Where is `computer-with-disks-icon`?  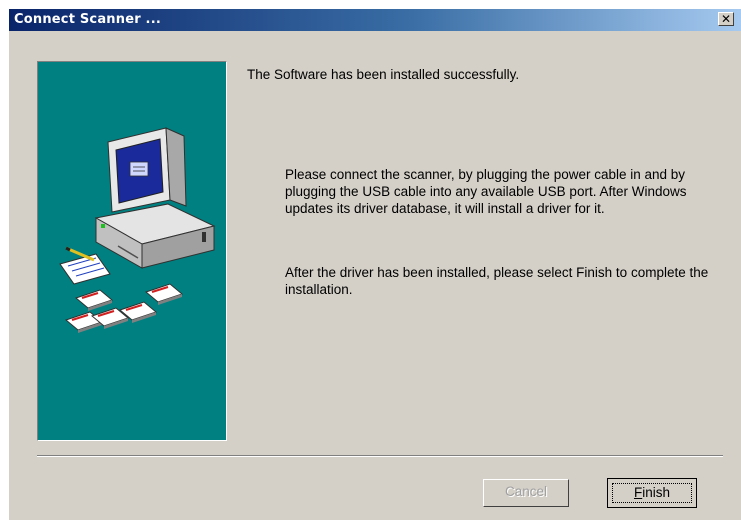 computer-with-disks-icon is located at coordinates (137, 230).